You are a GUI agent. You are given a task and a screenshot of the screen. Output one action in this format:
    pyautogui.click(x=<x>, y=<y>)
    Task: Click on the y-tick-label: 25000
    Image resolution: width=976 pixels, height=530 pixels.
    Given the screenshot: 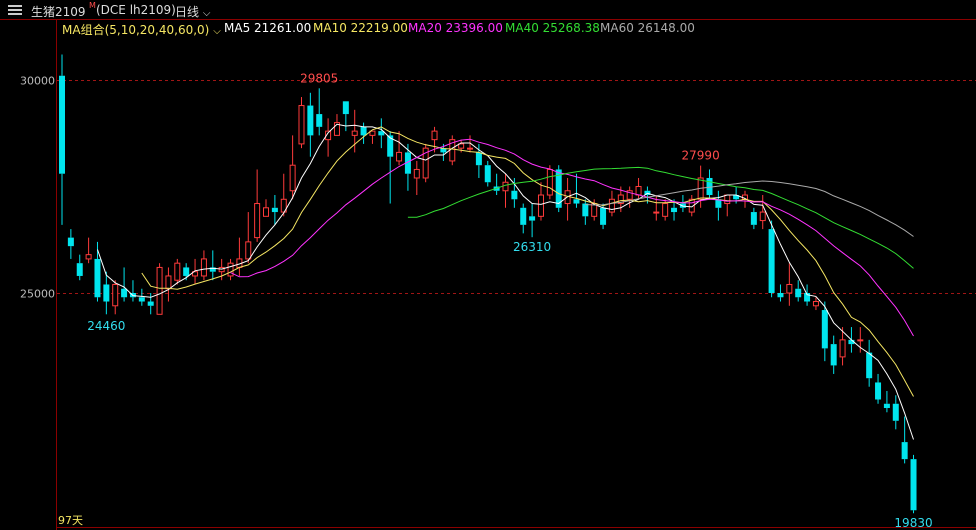 What is the action you would take?
    pyautogui.click(x=37, y=294)
    